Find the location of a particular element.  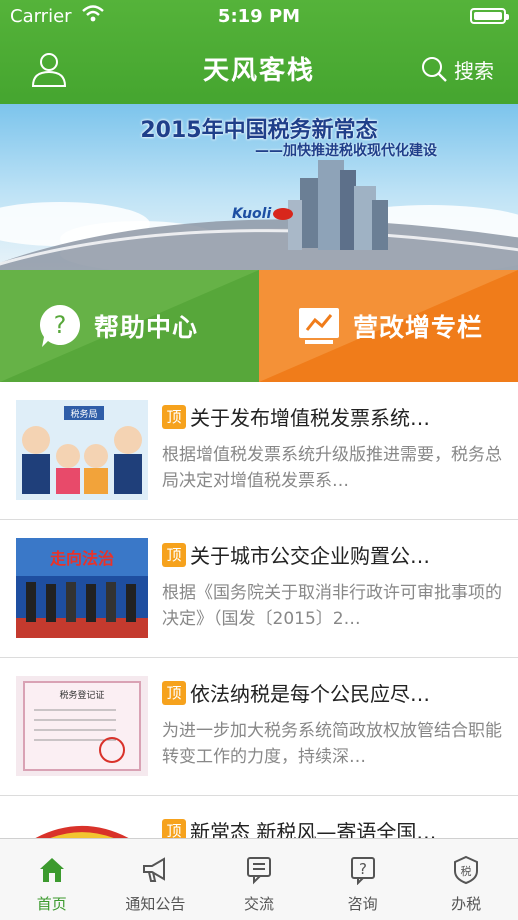

status-bar: Carrier 5:19 PM is located at coordinates (259, 17).